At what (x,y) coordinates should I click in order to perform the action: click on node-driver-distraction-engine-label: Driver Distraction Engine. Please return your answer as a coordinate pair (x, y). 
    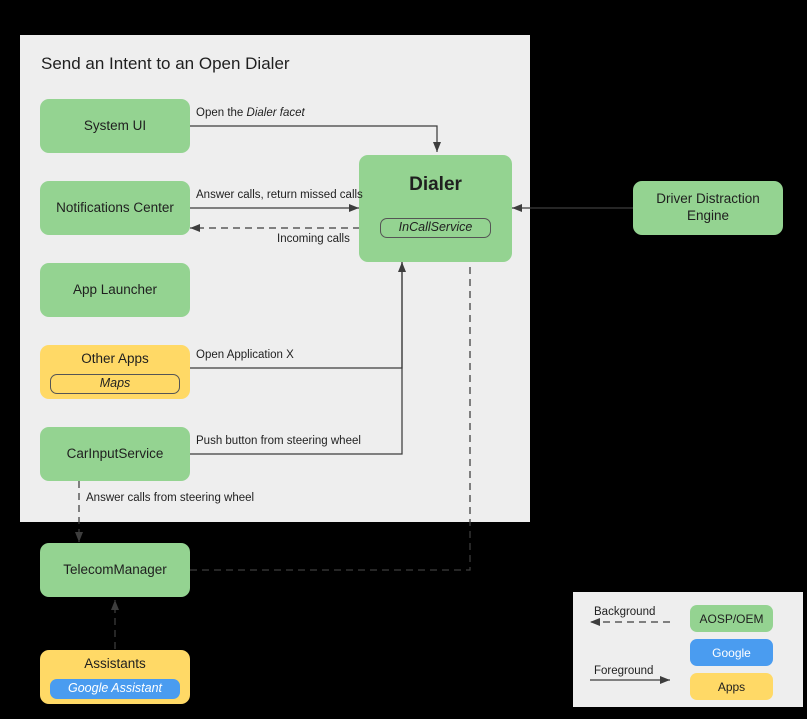
    Looking at the image, I should click on (708, 207).